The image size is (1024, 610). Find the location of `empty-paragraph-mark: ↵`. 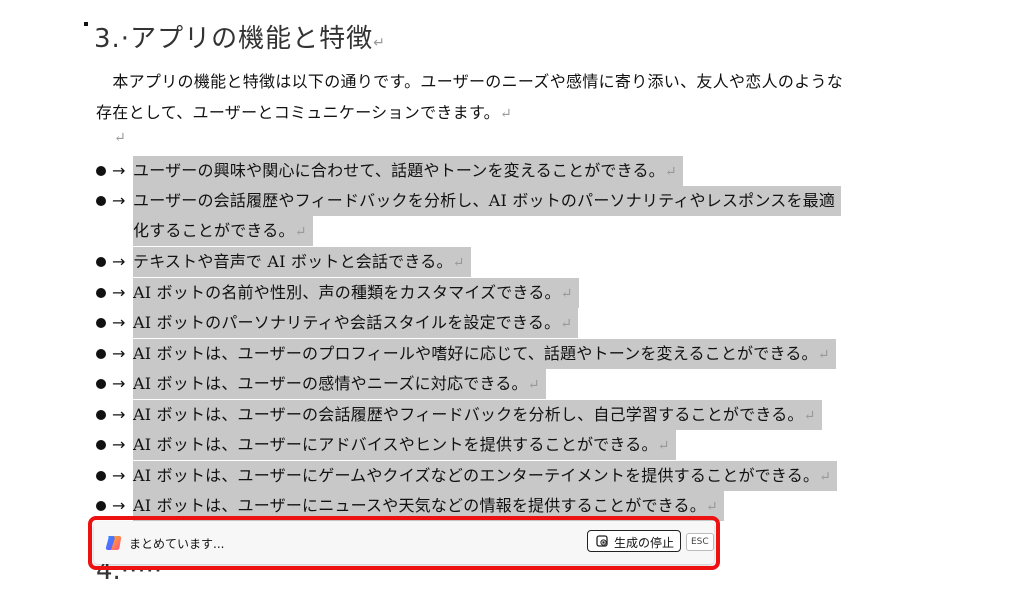

empty-paragraph-mark: ↵ is located at coordinates (120, 138).